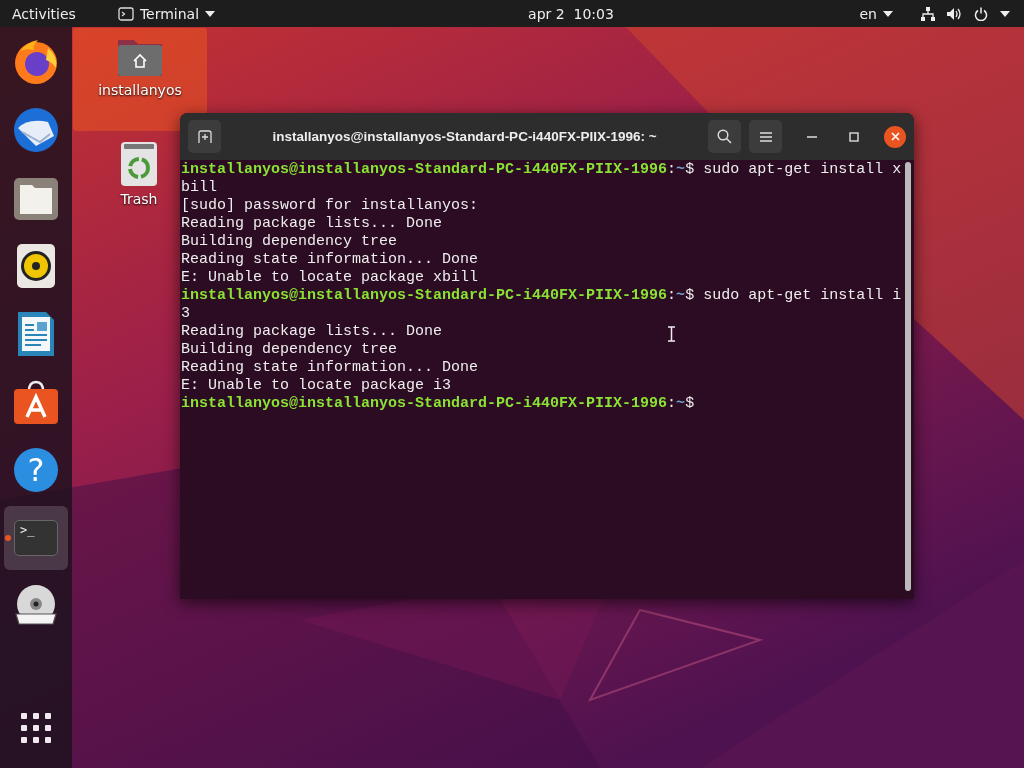 Image resolution: width=1024 pixels, height=768 pixels. Describe the element at coordinates (793, 295) in the screenshot. I see `terminal-text: $ sudo apt-get install i` at that location.